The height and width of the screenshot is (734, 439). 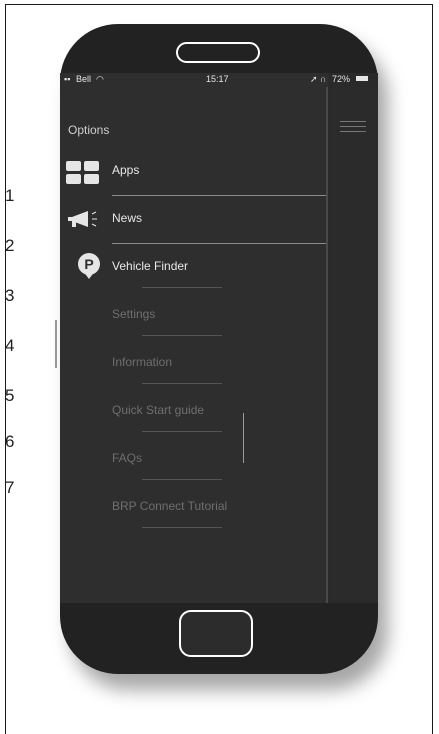 I want to click on menu-item-brp-connect-tutorial: BRP Connect Tutorial, so click(x=193, y=507).